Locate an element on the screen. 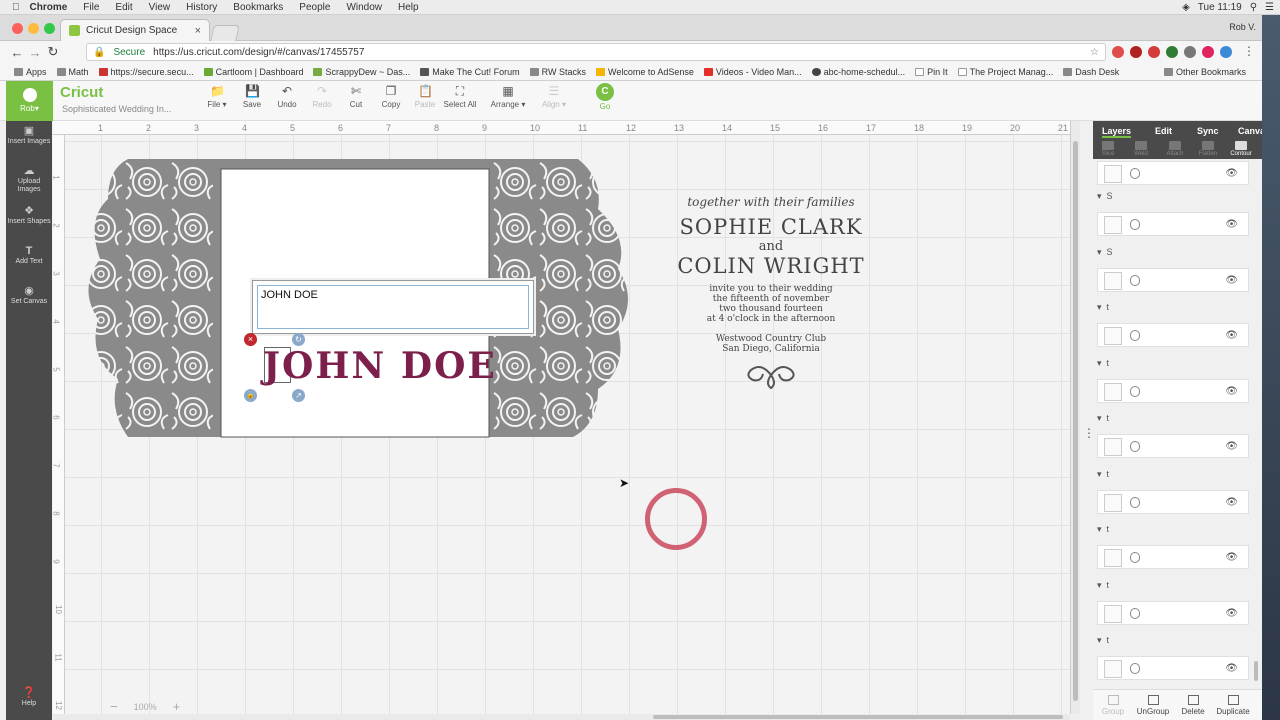  canvas-horizontal-scrollbar is located at coordinates (561, 717).